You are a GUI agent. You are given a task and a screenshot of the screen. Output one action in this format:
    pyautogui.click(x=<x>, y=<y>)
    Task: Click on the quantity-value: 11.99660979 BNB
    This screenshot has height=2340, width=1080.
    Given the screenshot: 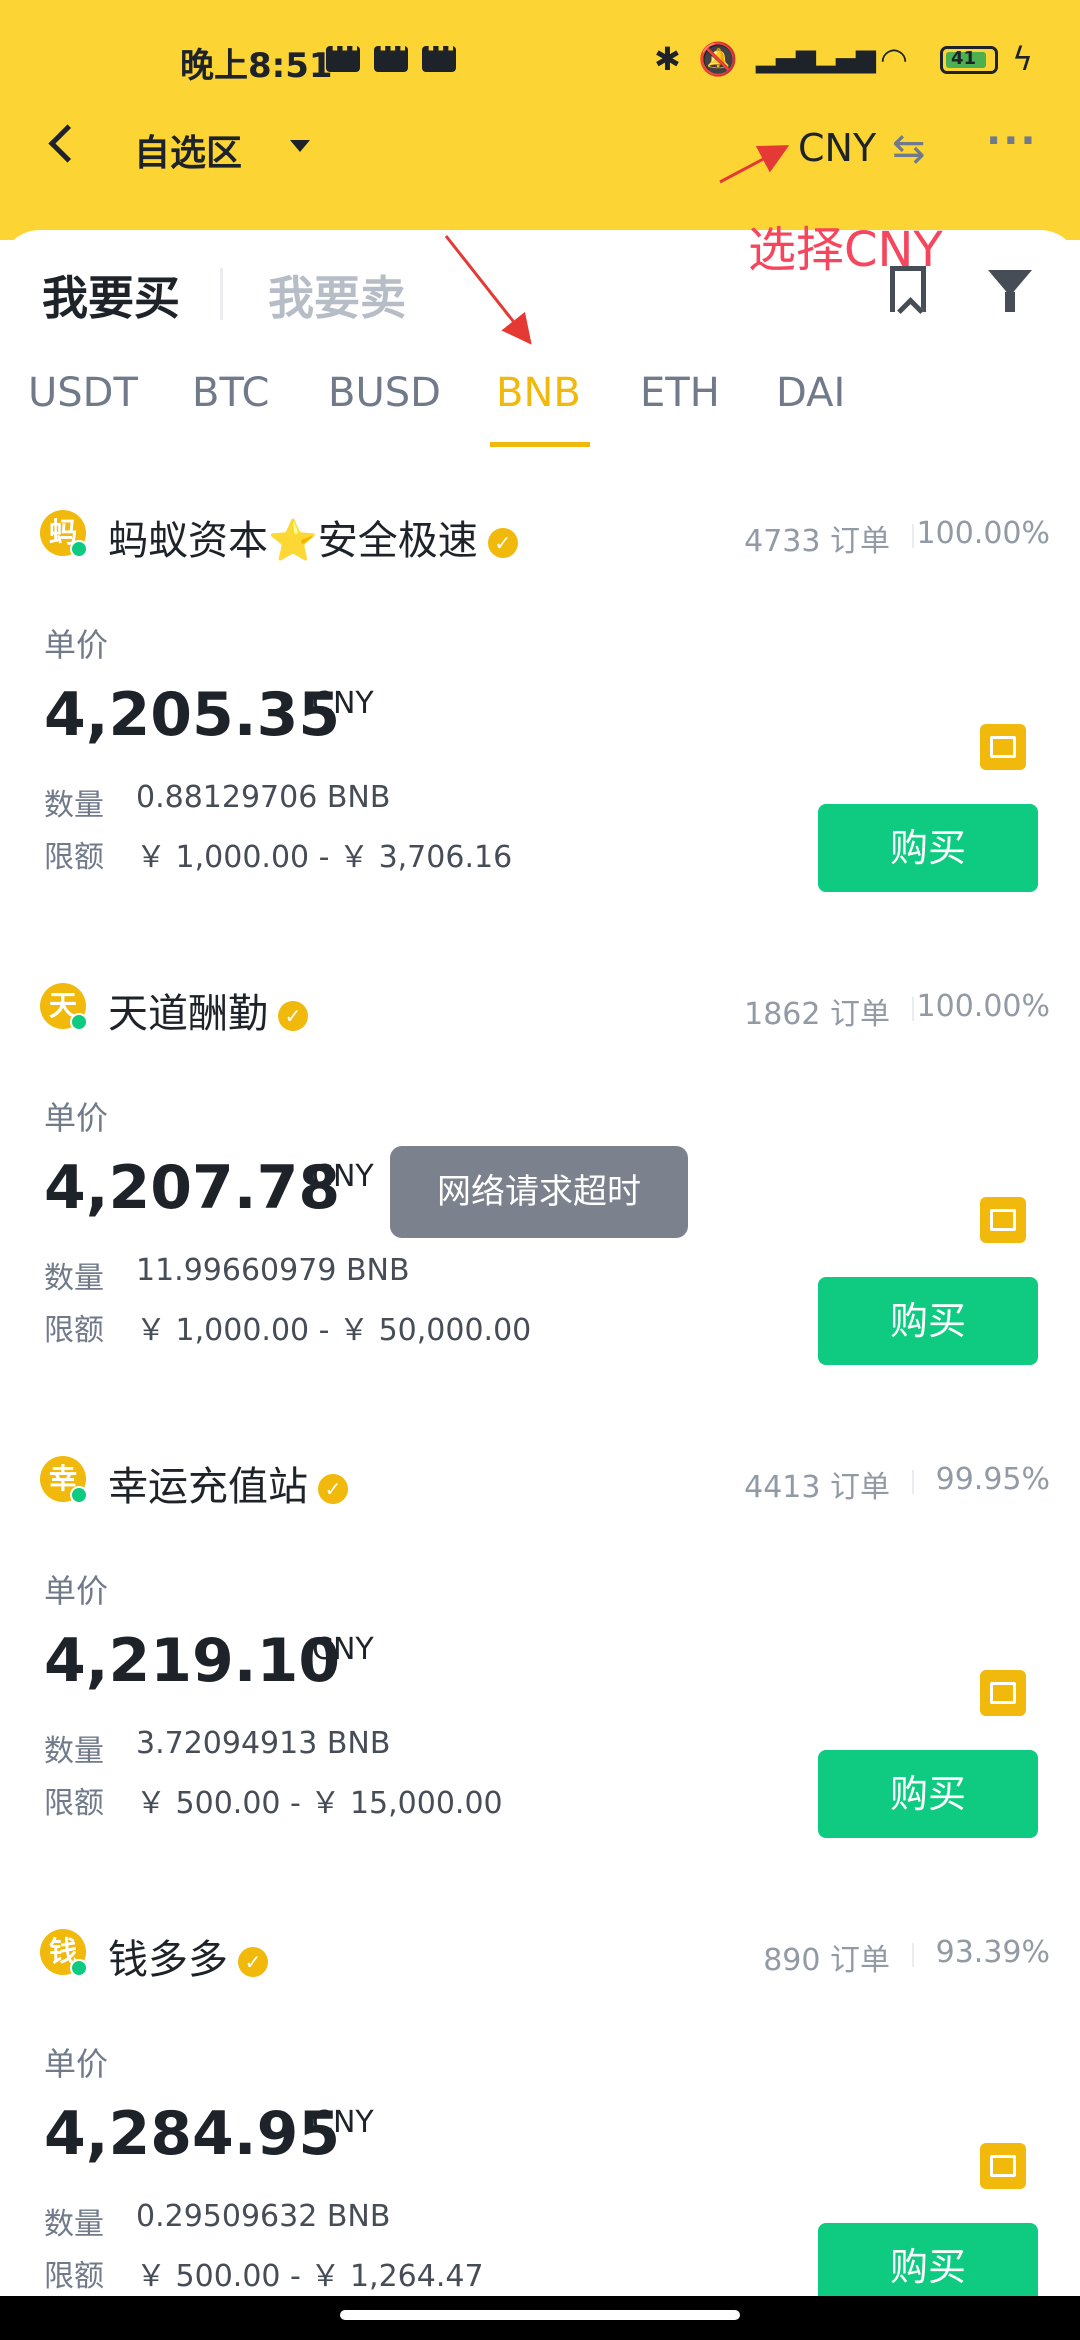 What is the action you would take?
    pyautogui.click(x=273, y=1270)
    